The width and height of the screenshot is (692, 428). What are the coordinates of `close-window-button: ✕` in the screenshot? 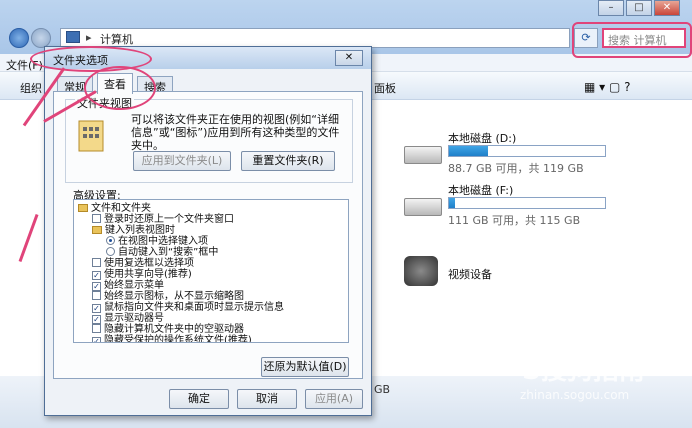 It's located at (667, 8).